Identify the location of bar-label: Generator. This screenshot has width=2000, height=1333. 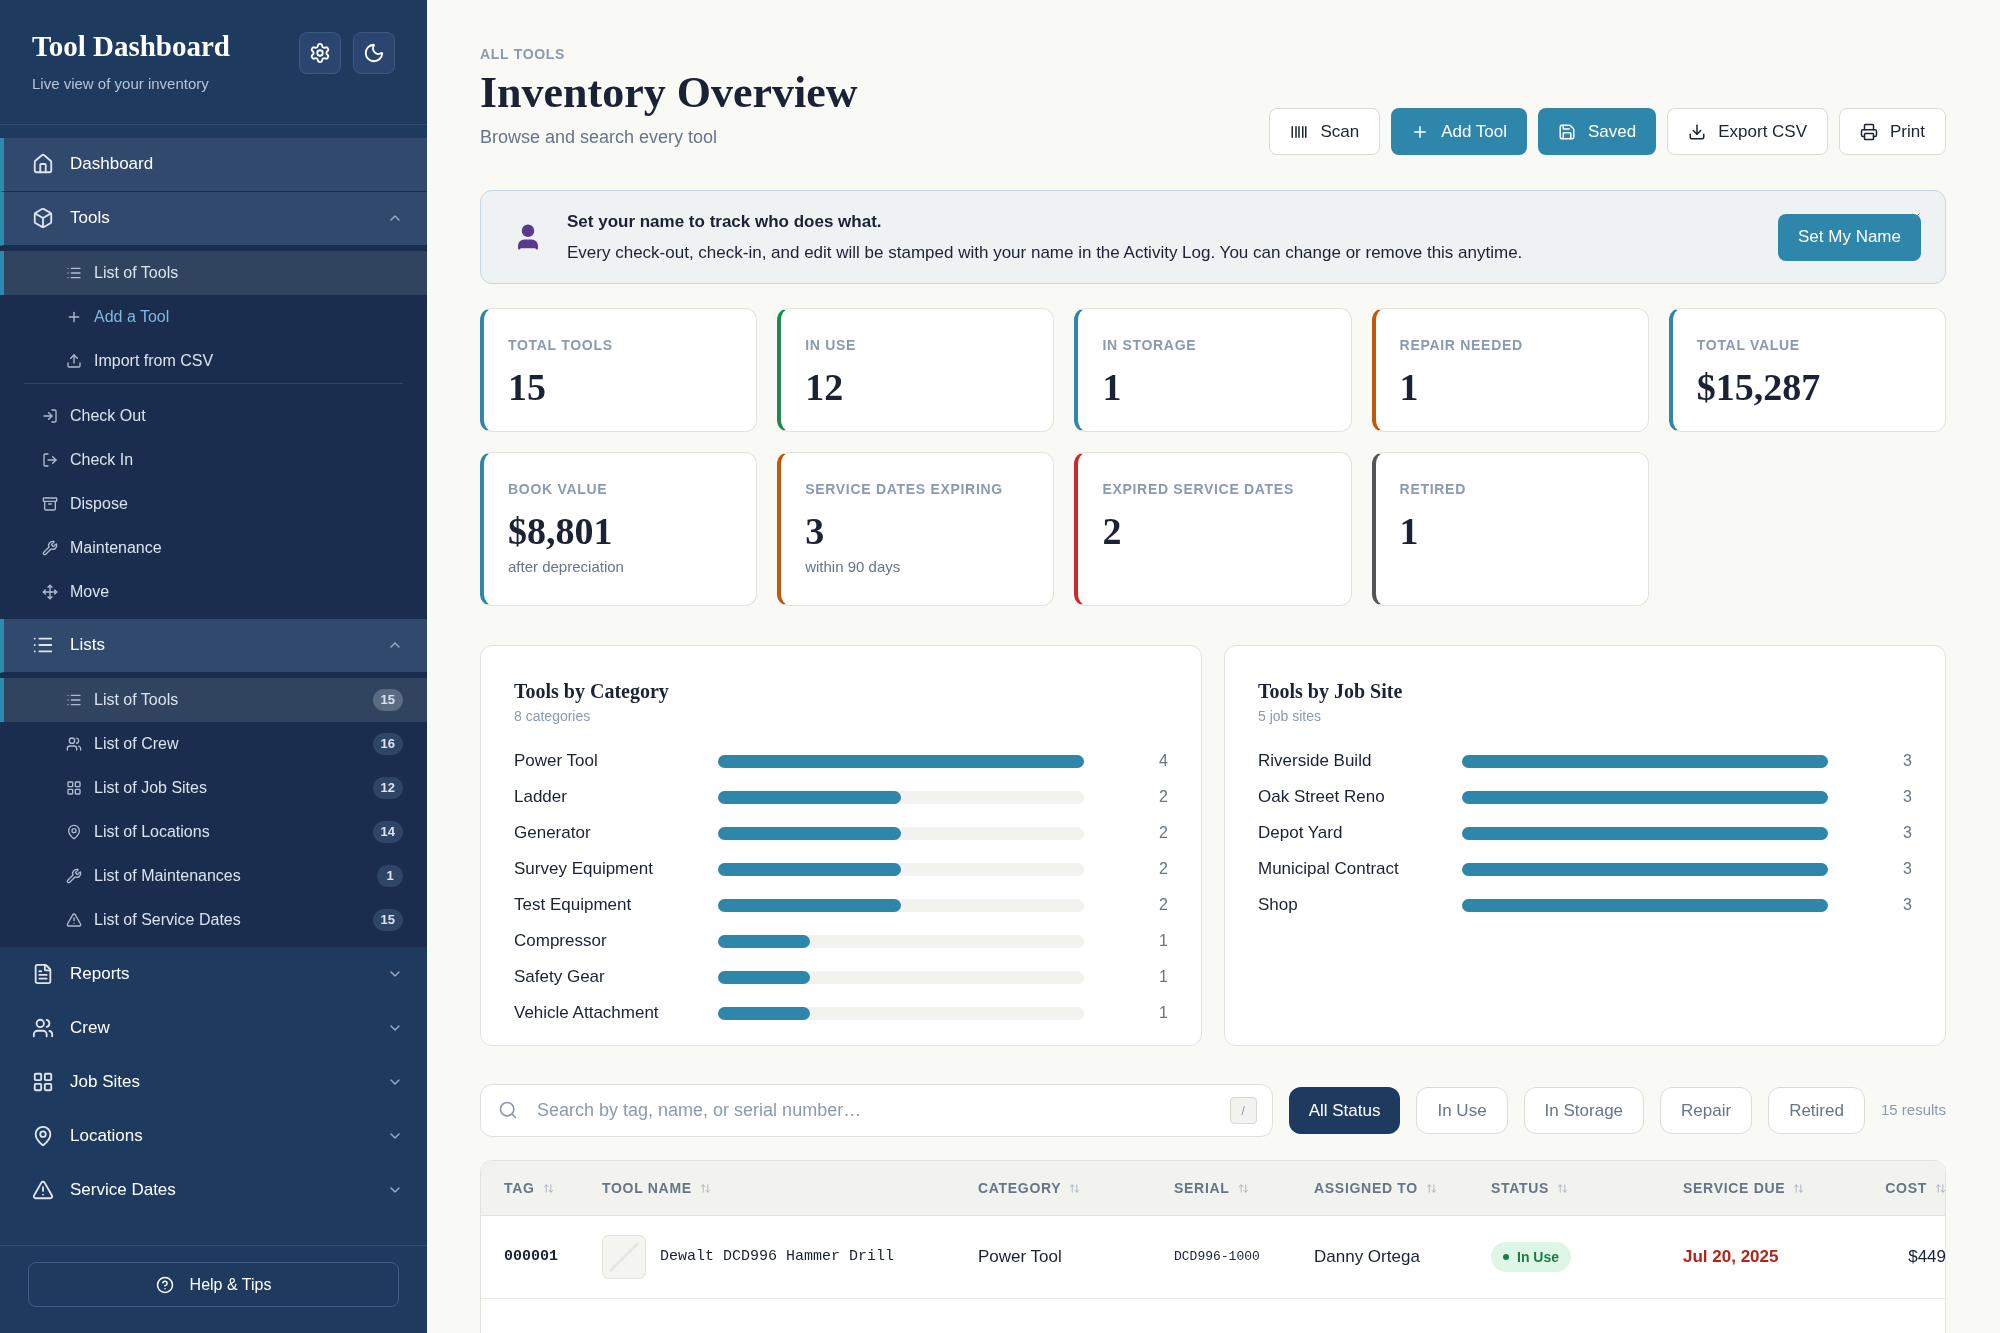
(553, 833).